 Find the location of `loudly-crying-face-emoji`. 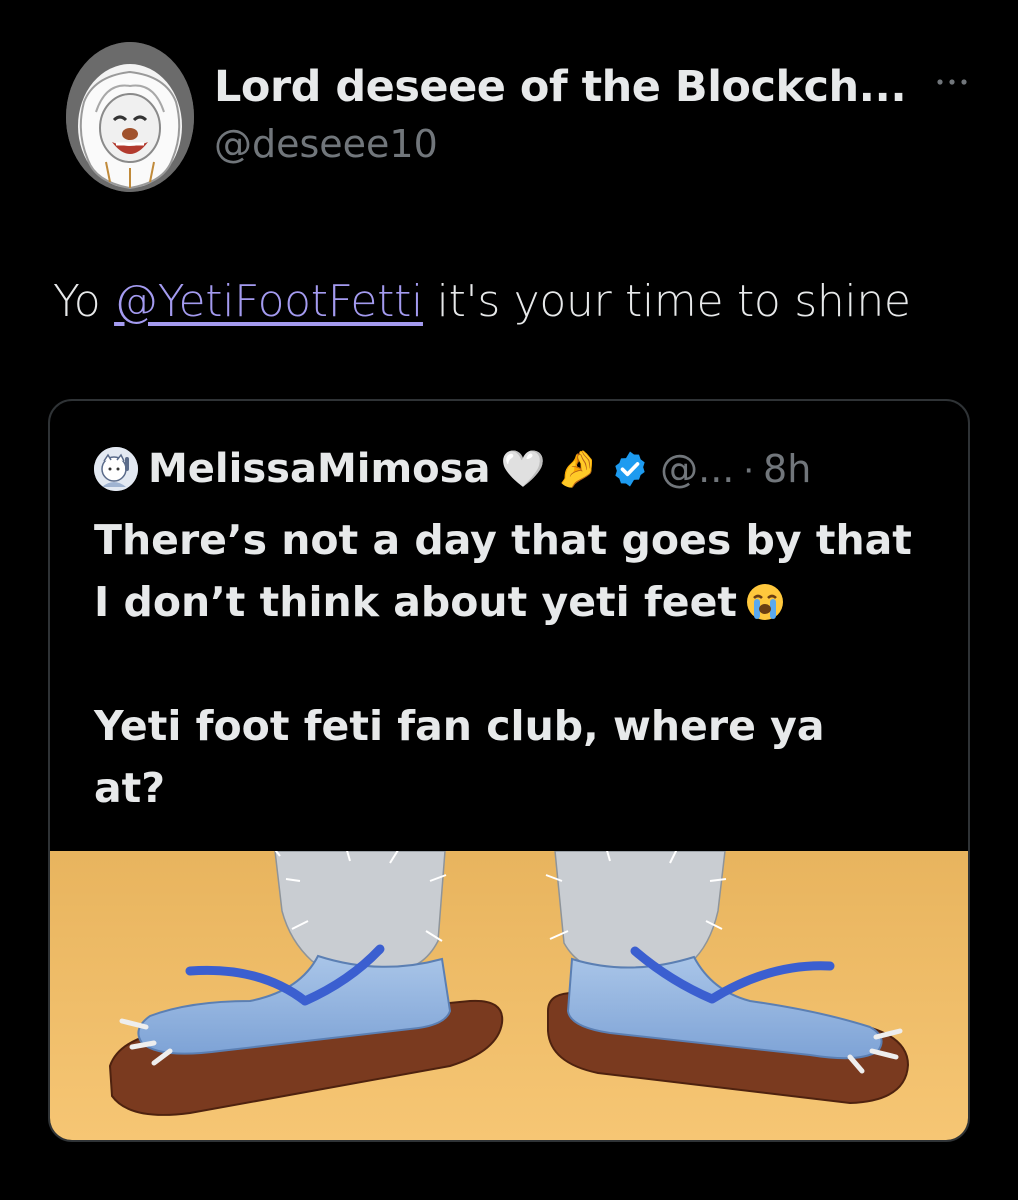

loudly-crying-face-emoji is located at coordinates (765, 602).